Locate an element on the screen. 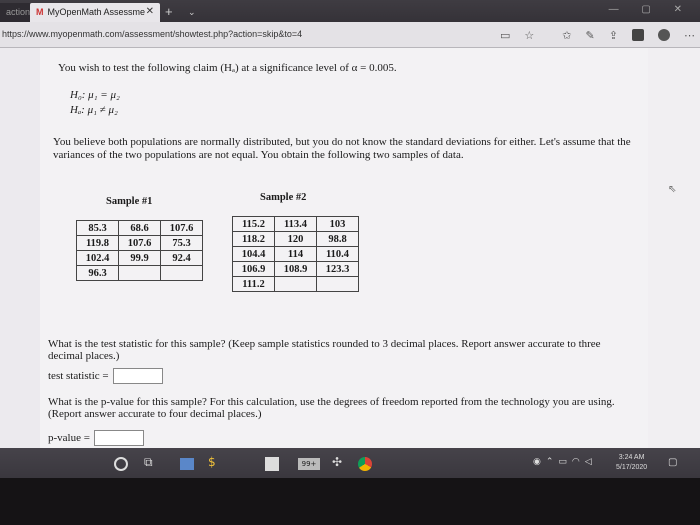  null-hypothesis: H₀: μ₁ = μ₂ is located at coordinates (95, 95).